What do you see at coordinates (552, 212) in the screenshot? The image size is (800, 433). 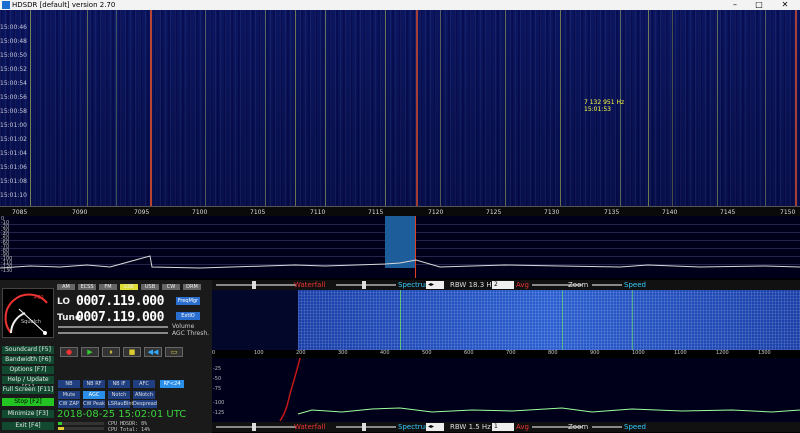 I see `frequency-tick: 7130` at bounding box center [552, 212].